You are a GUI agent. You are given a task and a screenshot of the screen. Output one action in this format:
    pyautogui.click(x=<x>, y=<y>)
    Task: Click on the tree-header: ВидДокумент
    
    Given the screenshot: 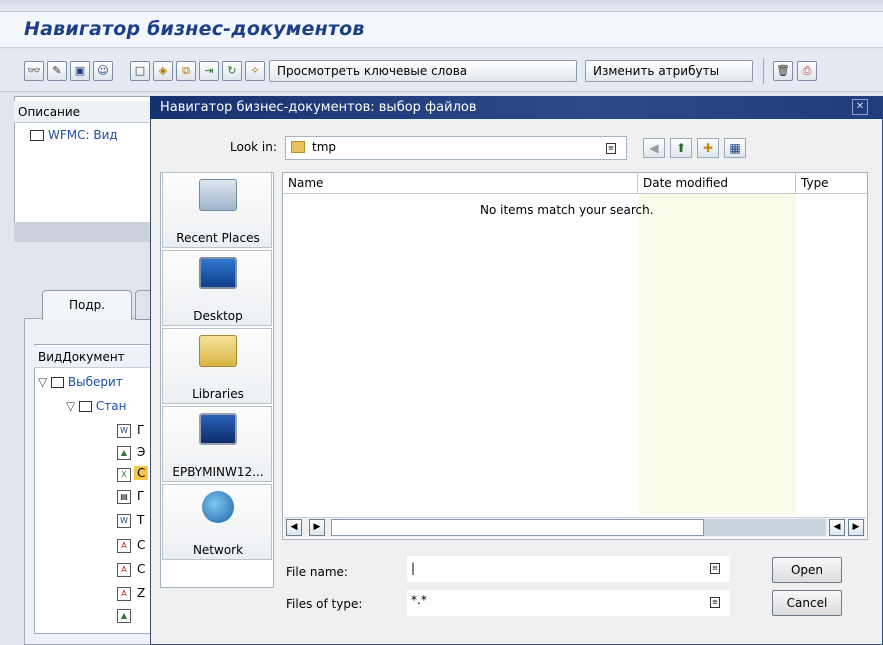 What is the action you would take?
    pyautogui.click(x=95, y=357)
    